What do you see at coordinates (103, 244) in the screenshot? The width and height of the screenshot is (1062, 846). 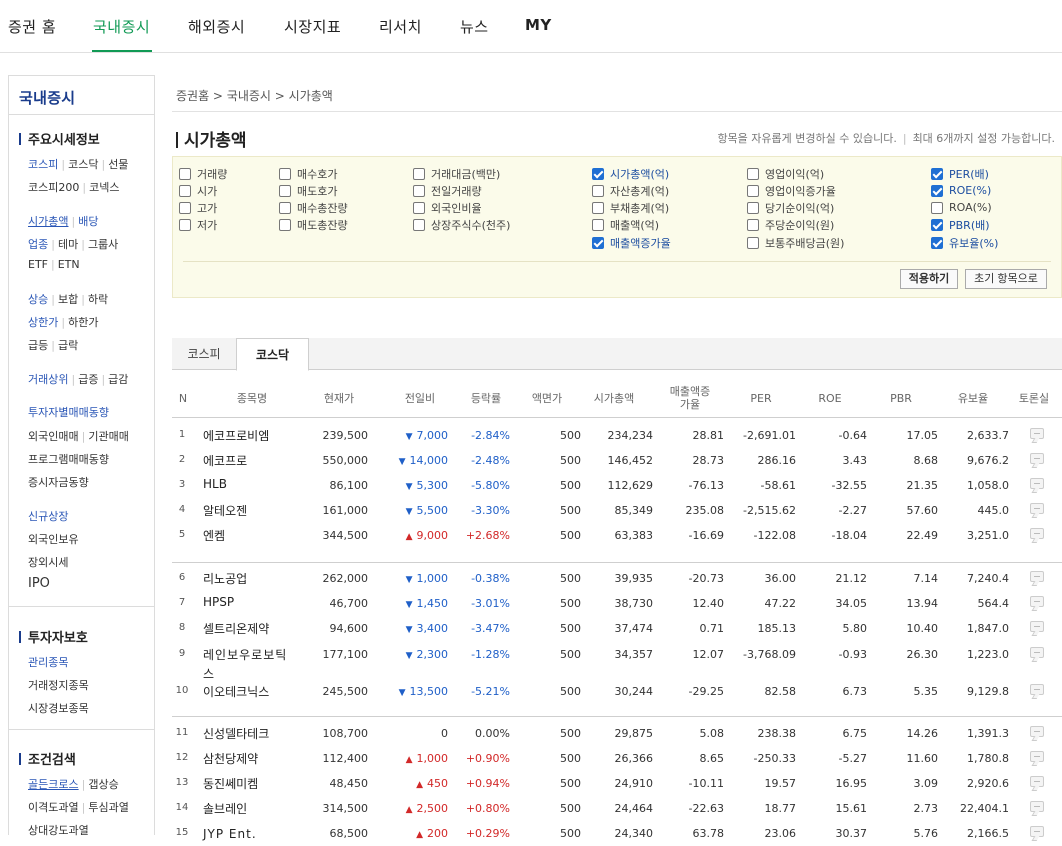 I see `sidebar-link-group: 그룹사` at bounding box center [103, 244].